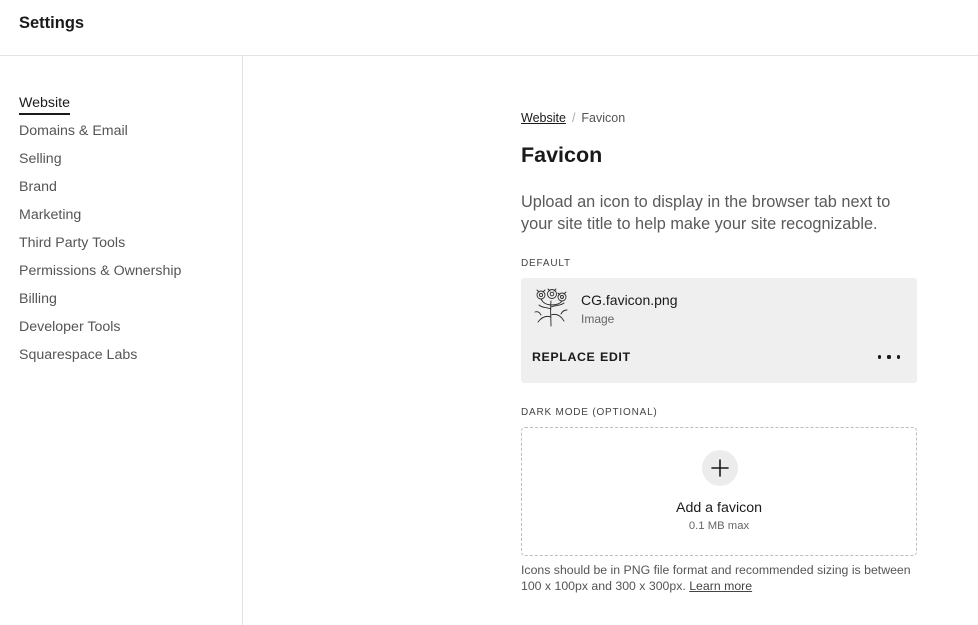 The image size is (978, 625). What do you see at coordinates (50, 215) in the screenshot?
I see `sidebar-item-marketing: Marketing` at bounding box center [50, 215].